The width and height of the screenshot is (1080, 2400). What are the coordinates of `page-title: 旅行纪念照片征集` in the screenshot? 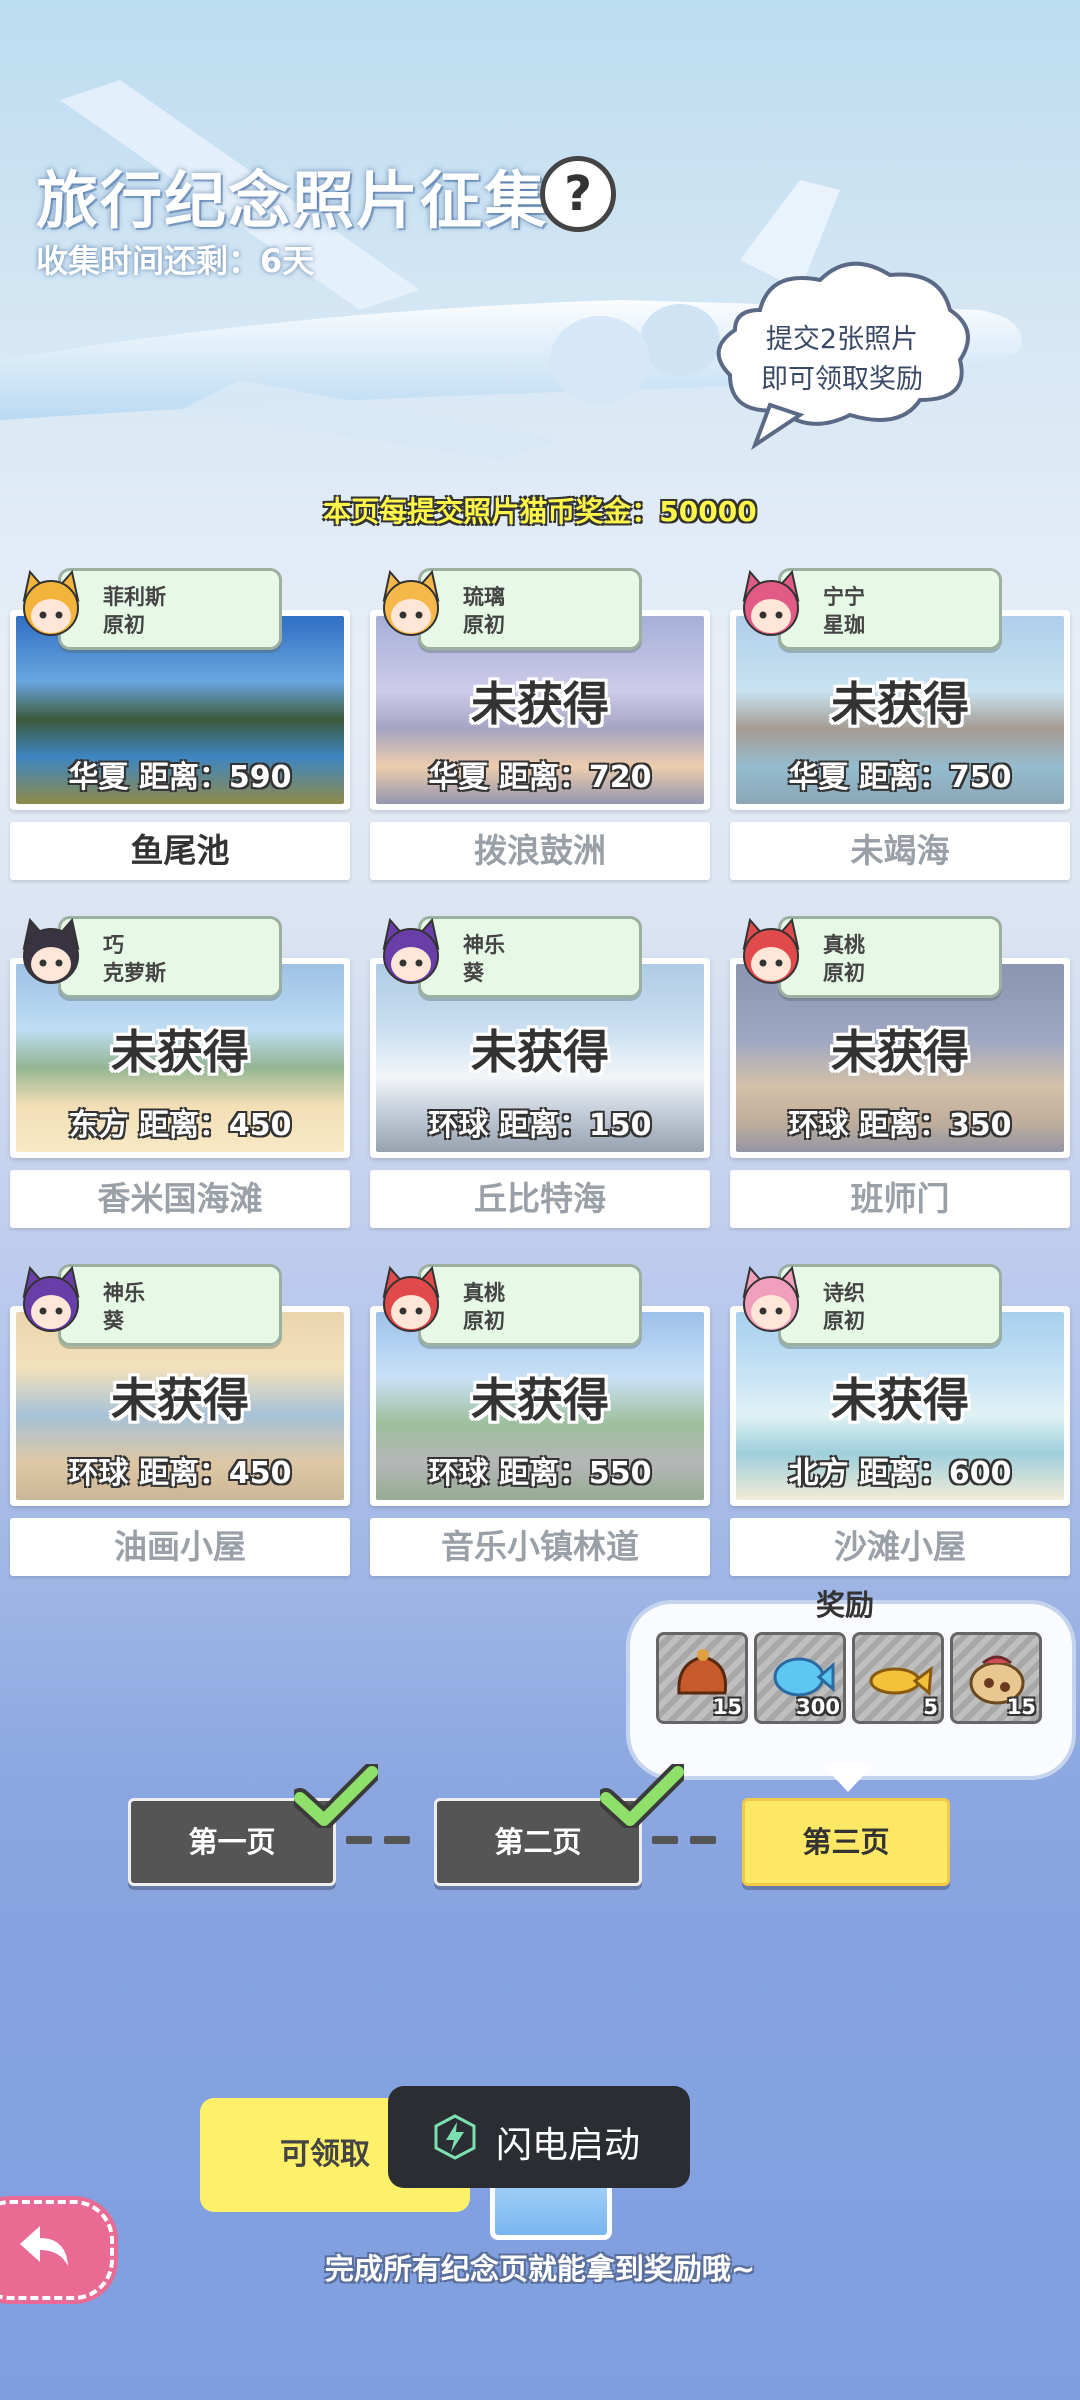 It's located at (292, 200).